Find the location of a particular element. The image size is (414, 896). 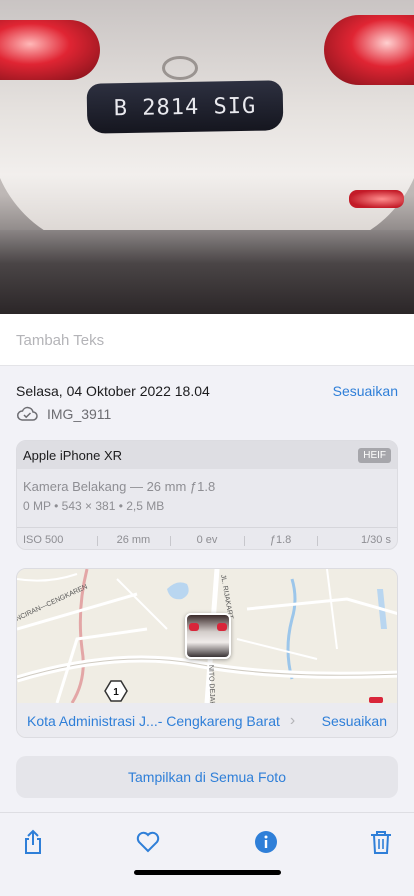

license-plate-text: B 2814 SIG is located at coordinates (185, 107).